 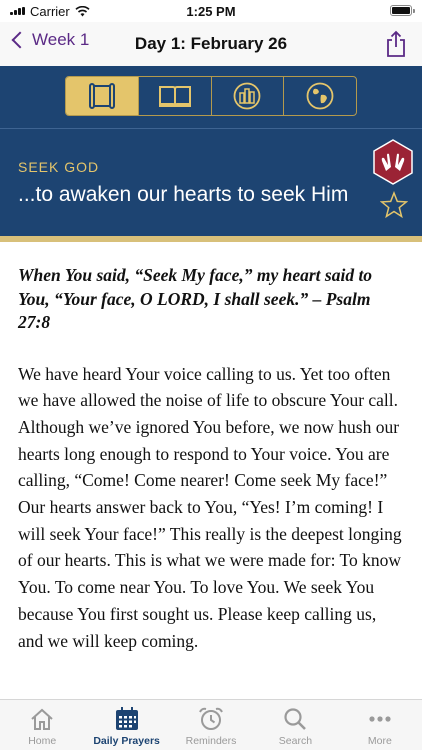 I want to click on tool-book, so click(x=175, y=96).